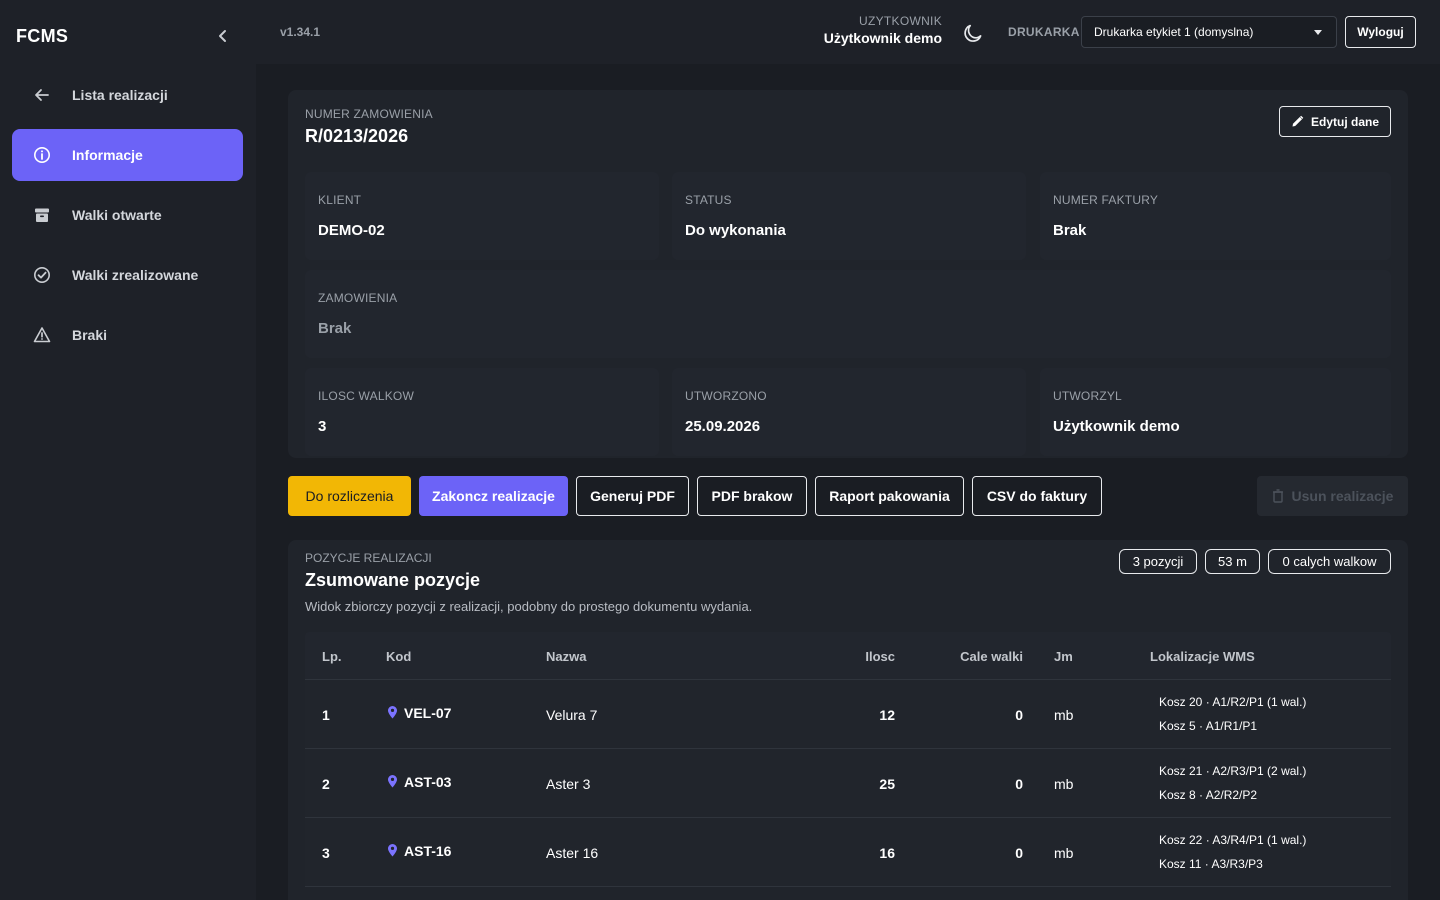 This screenshot has width=1440, height=900. Describe the element at coordinates (428, 782) in the screenshot. I see `cell-kod-value: AST-03` at that location.